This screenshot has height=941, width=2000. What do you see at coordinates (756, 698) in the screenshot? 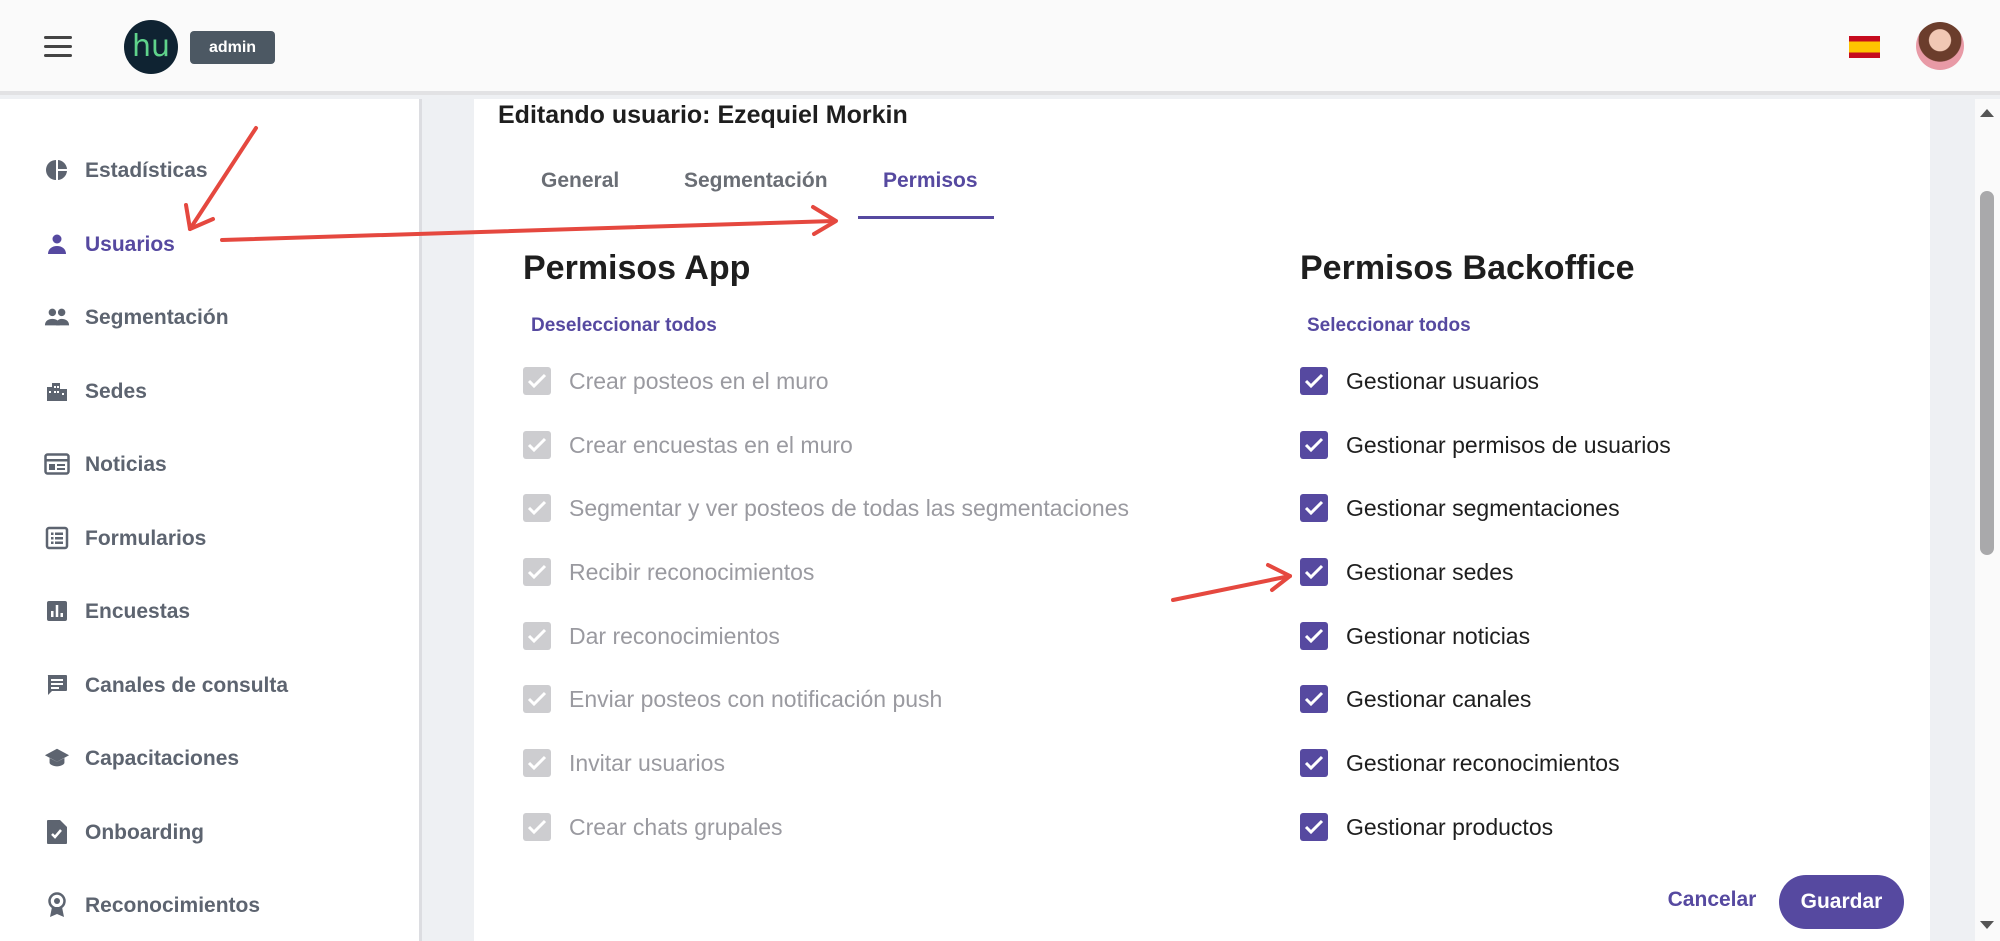
I see `permission-label: Enviar posteos con notificación push` at bounding box center [756, 698].